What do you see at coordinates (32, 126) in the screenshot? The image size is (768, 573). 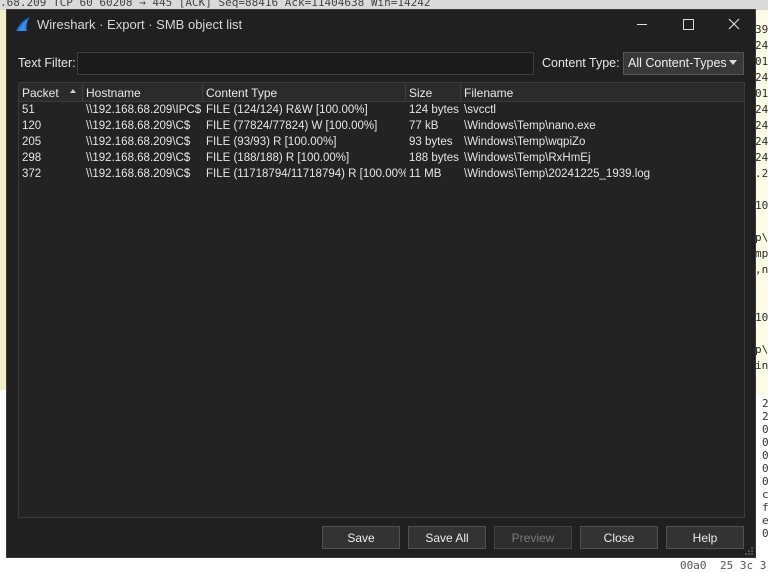 I see `cell-packet: 120` at bounding box center [32, 126].